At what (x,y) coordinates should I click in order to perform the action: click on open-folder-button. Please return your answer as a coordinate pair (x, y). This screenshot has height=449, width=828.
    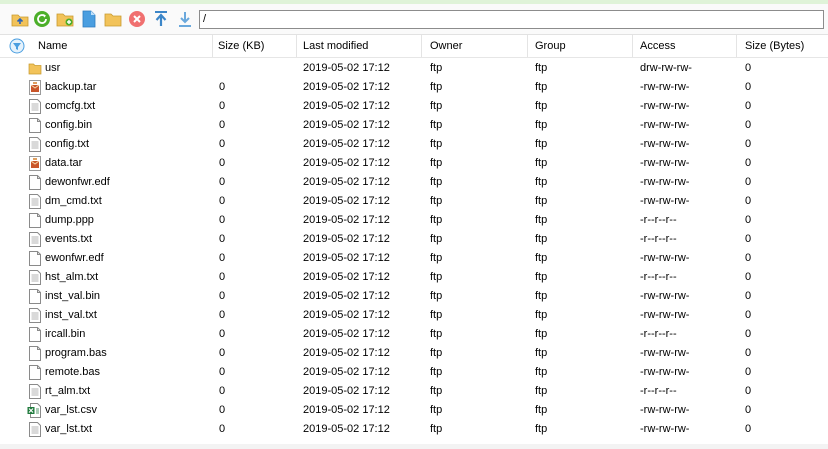
    Looking at the image, I should click on (113, 19).